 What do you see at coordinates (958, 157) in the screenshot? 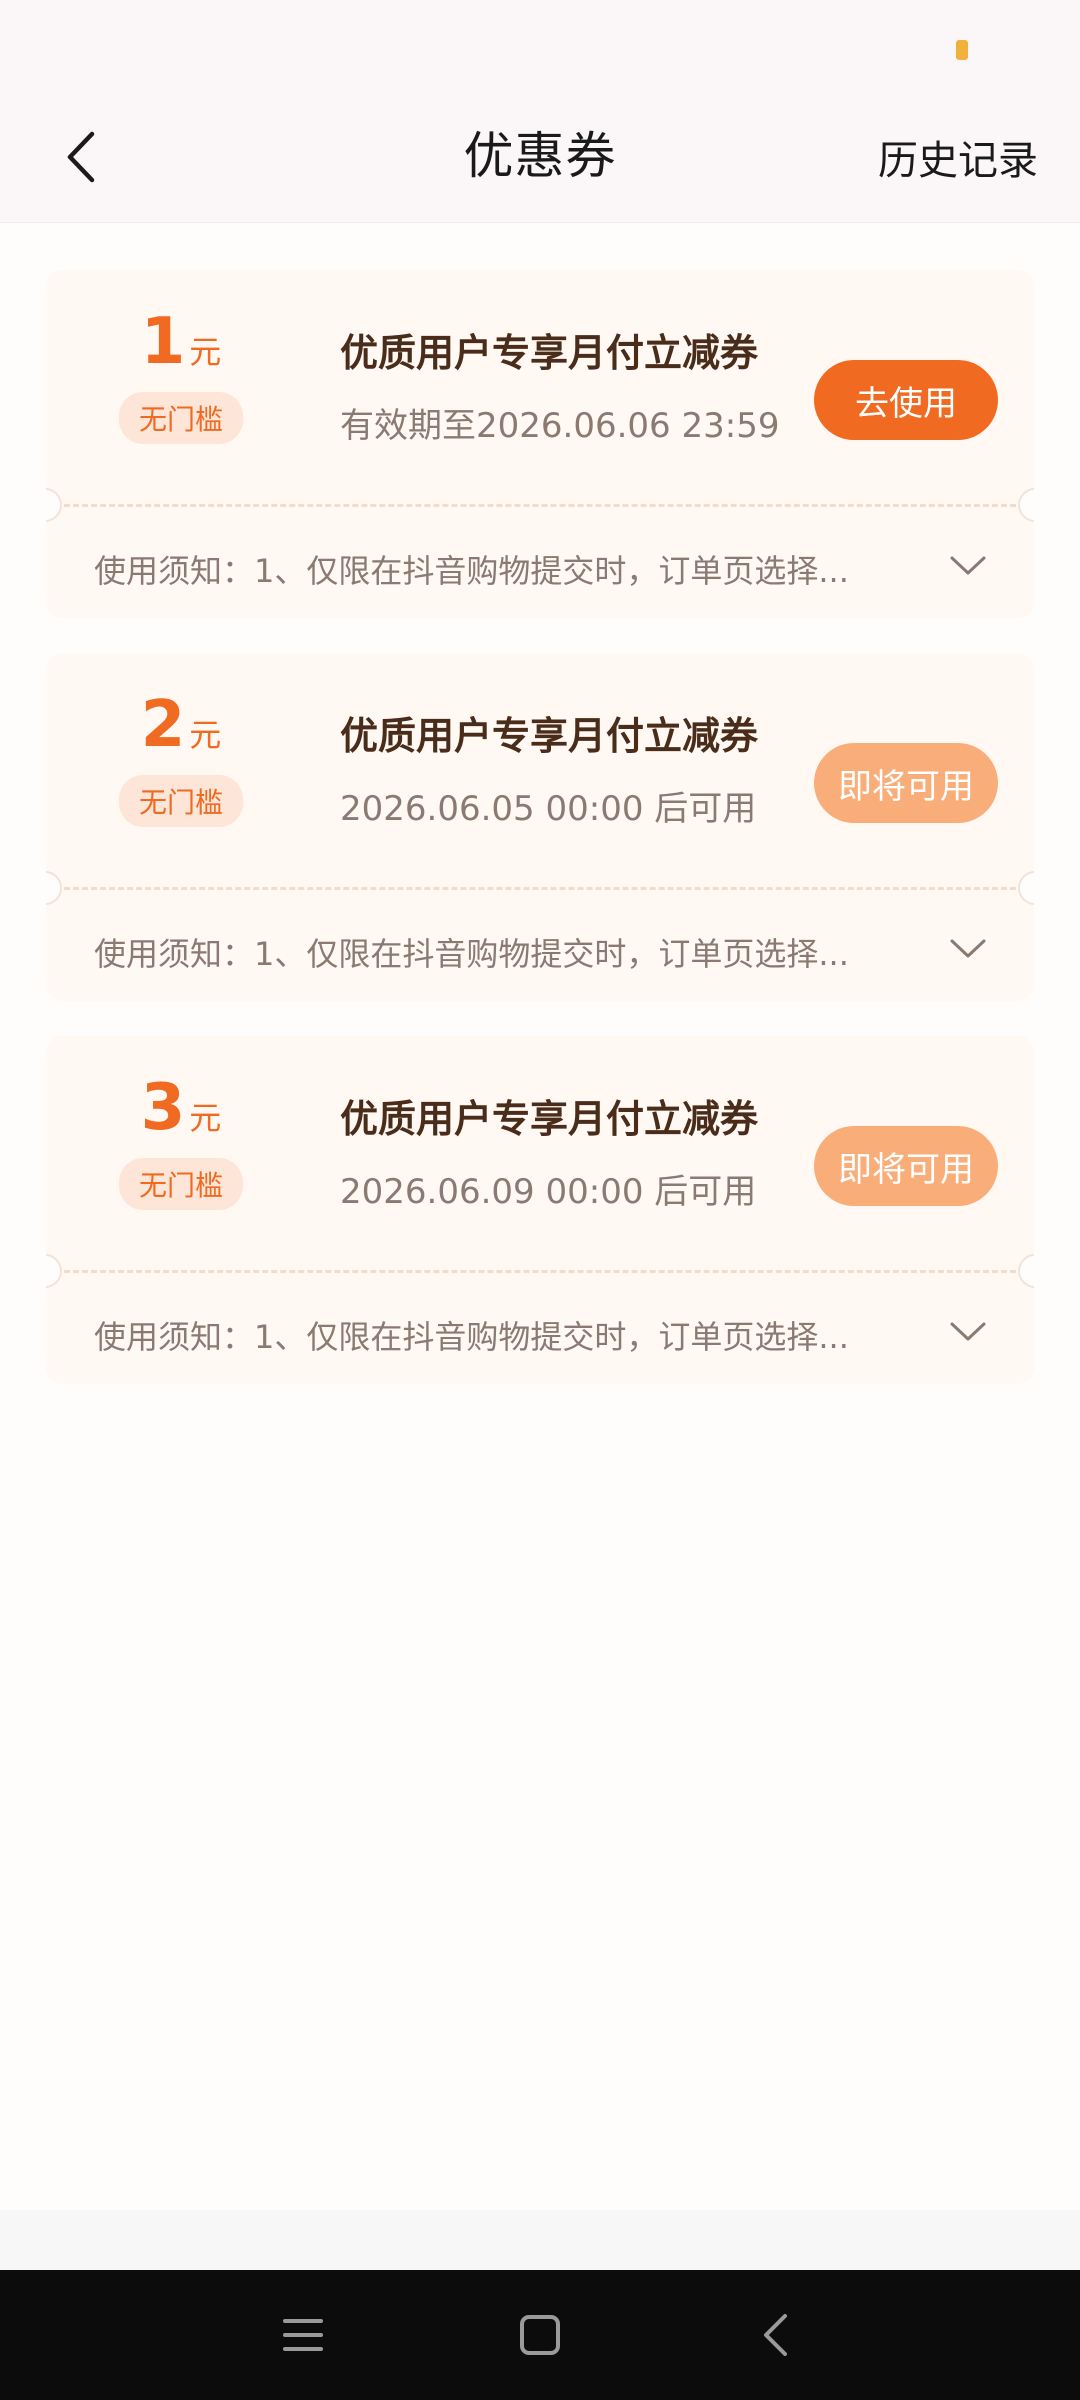
I see `history-button: 历史记录` at bounding box center [958, 157].